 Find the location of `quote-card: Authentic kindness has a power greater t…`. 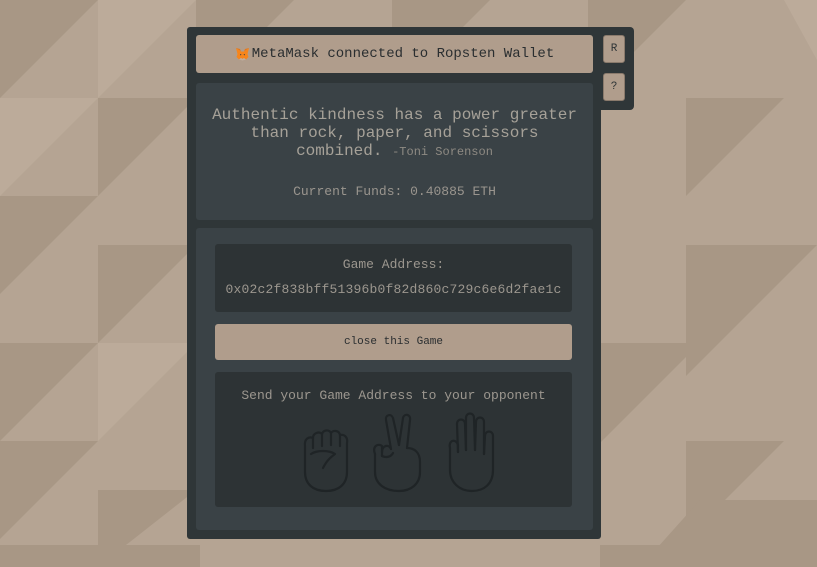

quote-card: Authentic kindness has a power greater t… is located at coordinates (394, 151).